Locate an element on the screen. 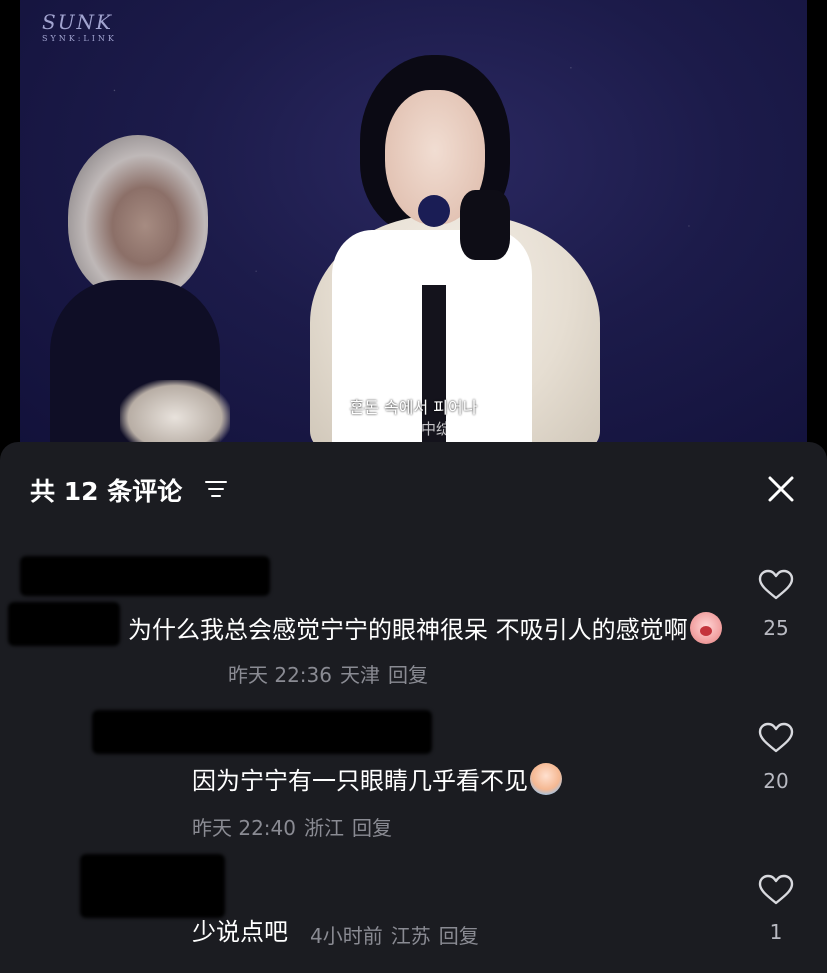 The image size is (827, 973). comment-3-meta: 4小时前 江苏 回复 is located at coordinates (394, 934).